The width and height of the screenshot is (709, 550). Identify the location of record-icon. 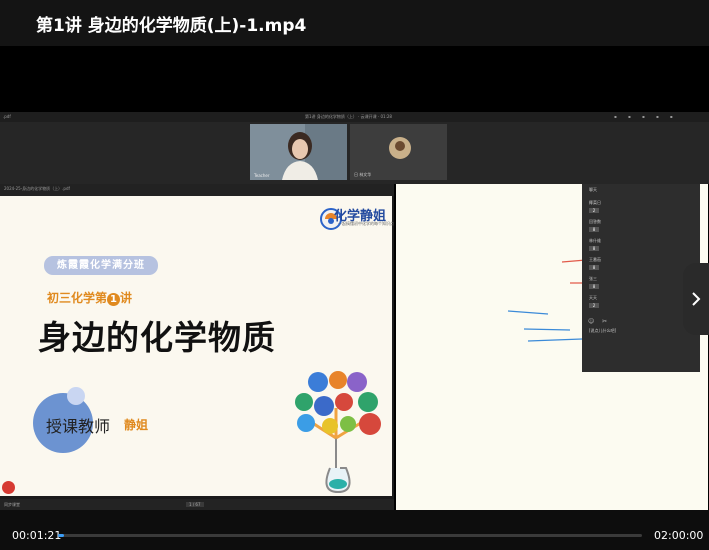
(8, 487).